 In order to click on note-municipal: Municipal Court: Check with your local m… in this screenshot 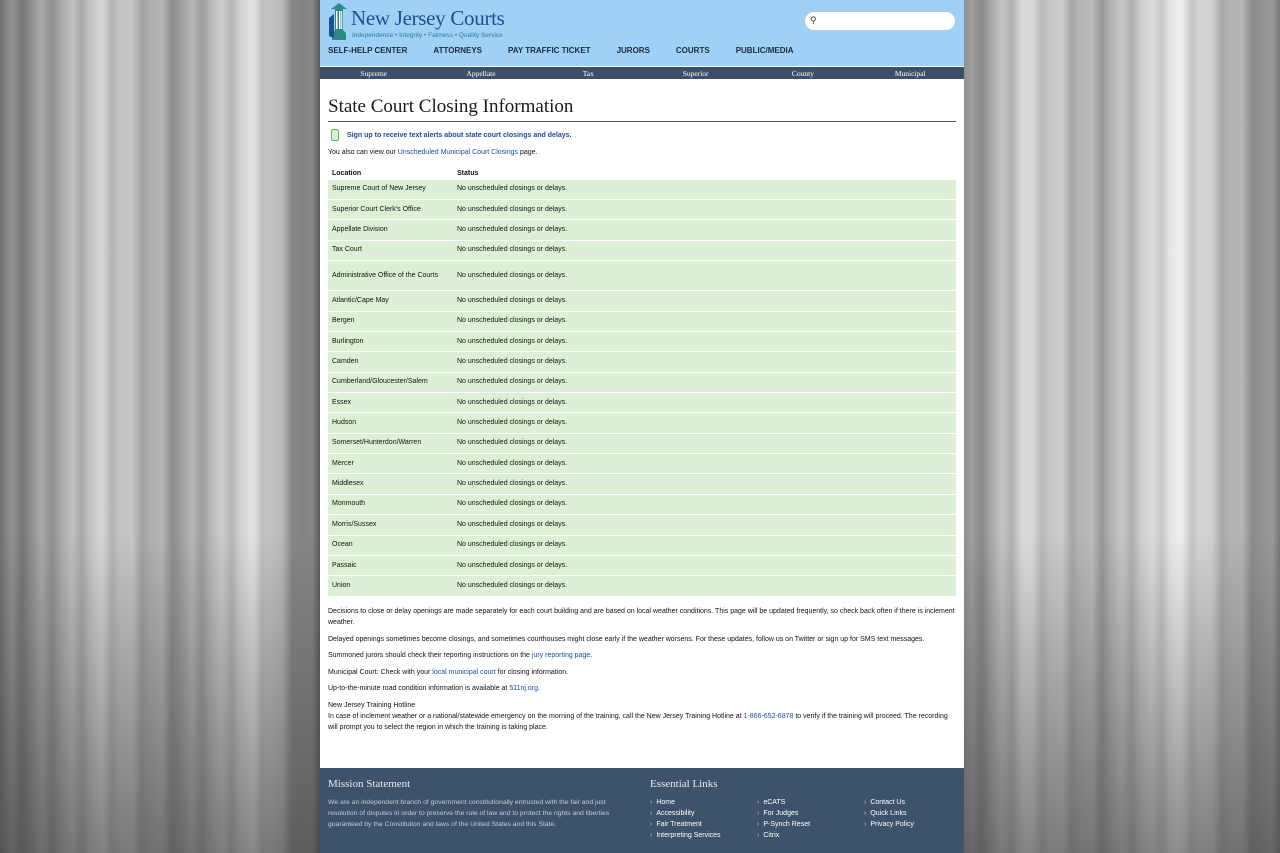, I will do `click(642, 672)`.